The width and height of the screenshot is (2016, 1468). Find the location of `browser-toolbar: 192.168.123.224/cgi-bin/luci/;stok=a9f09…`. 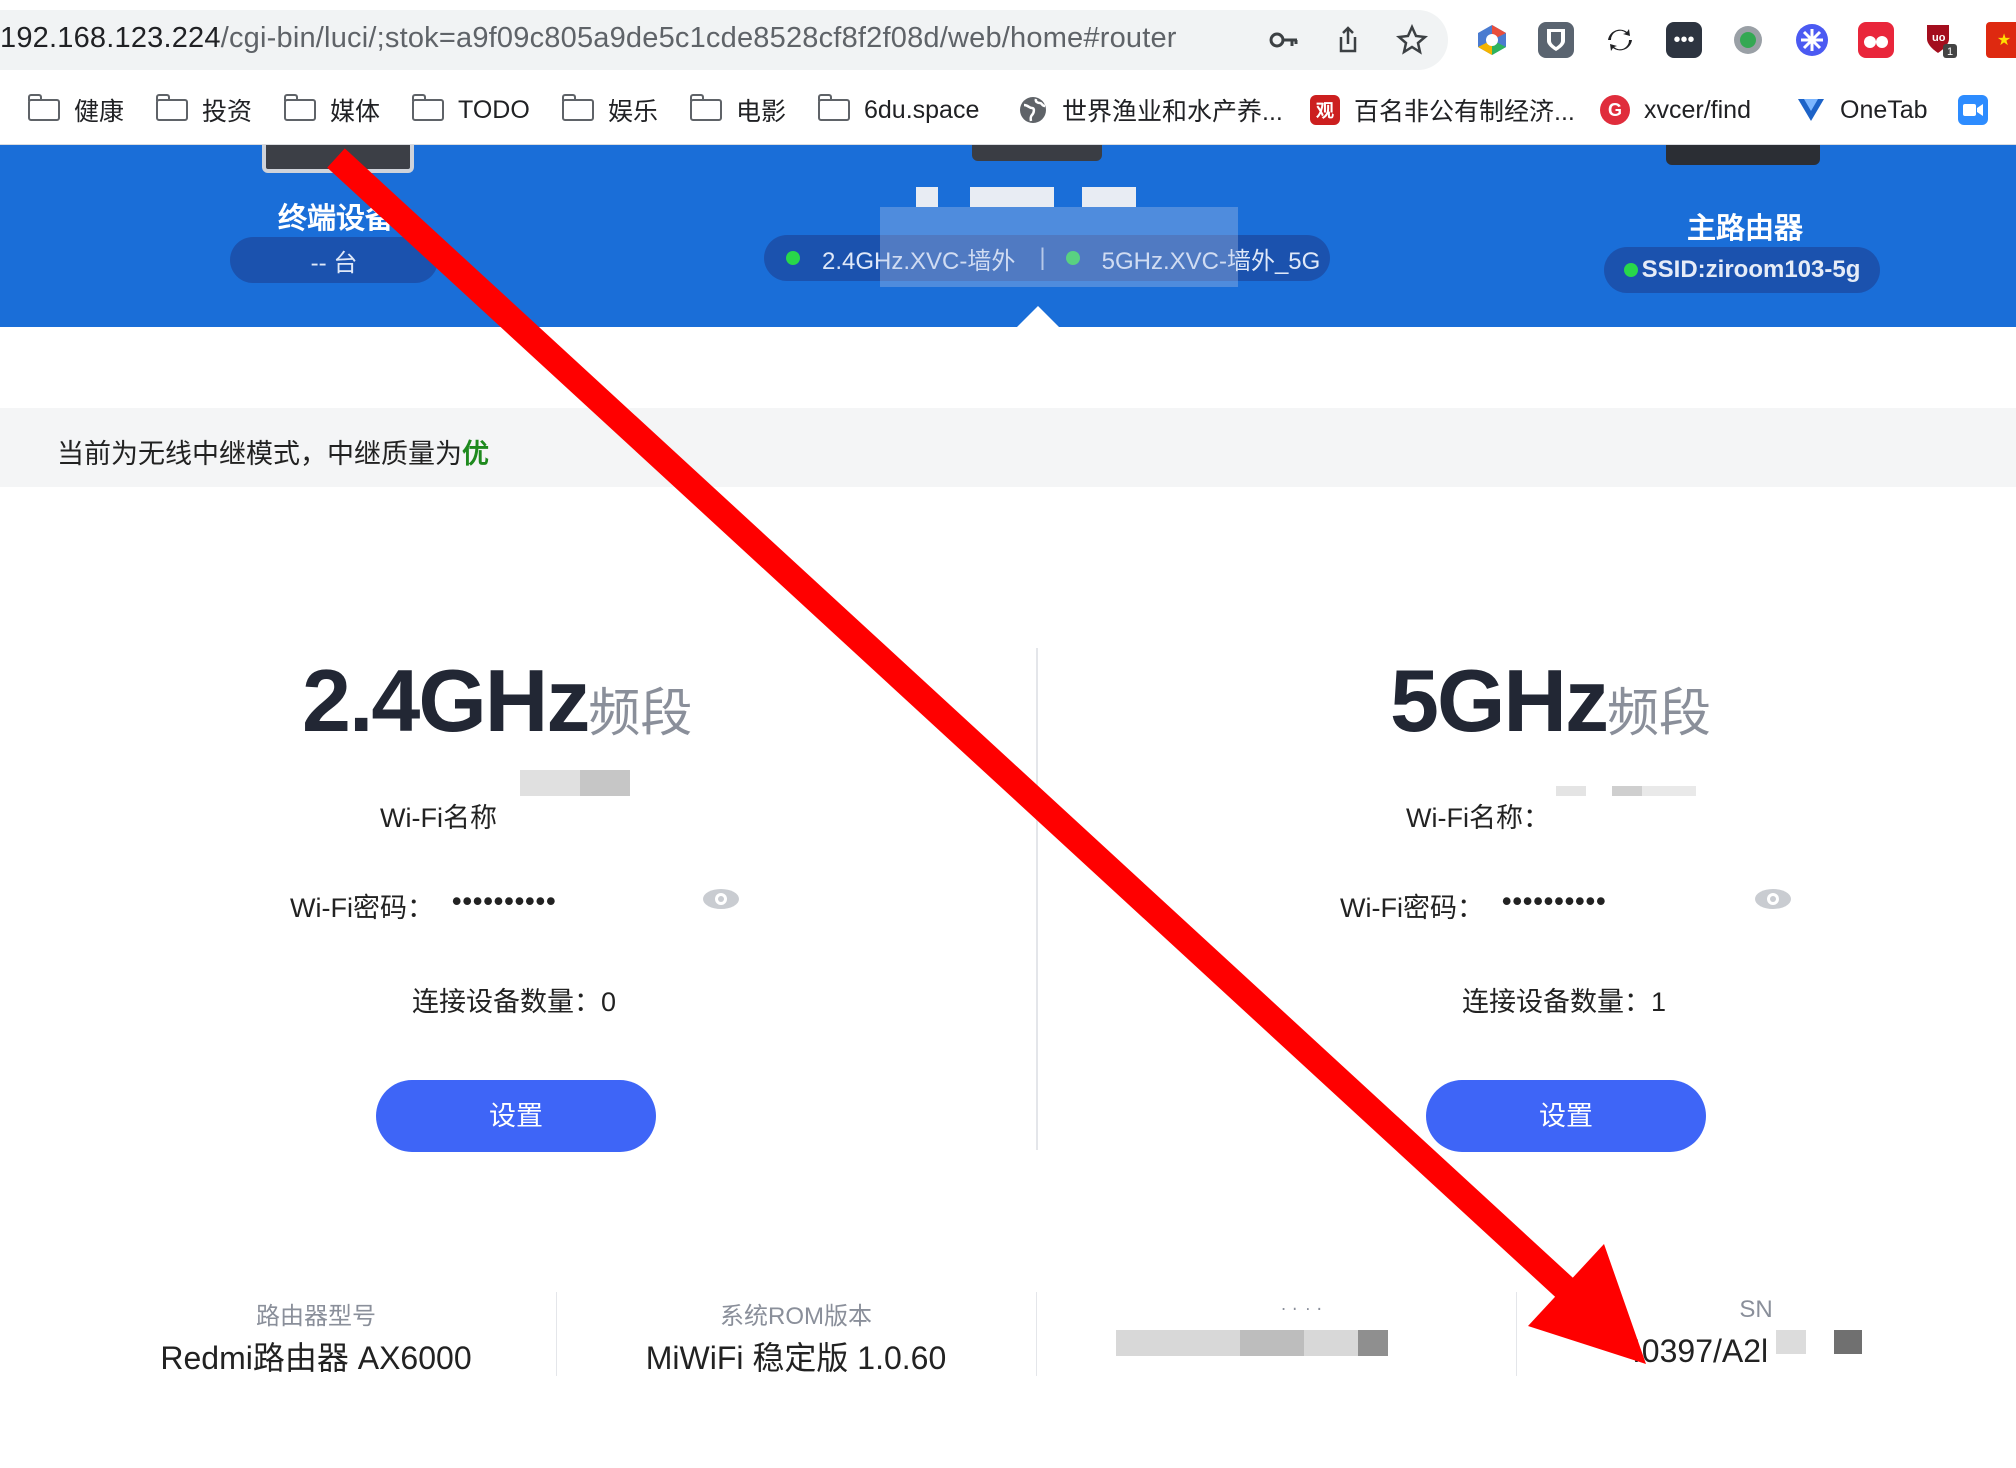

browser-toolbar: 192.168.123.224/cgi-bin/luci/;stok=a9f09… is located at coordinates (1008, 39).